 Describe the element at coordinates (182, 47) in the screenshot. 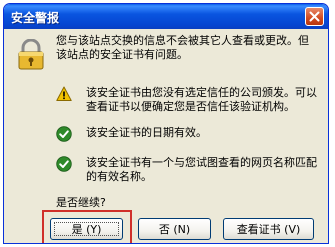

I see `intro-text: 您与该站点交换的信息不会被其它人查看或更改。但该站点的安全证书有问题。` at that location.